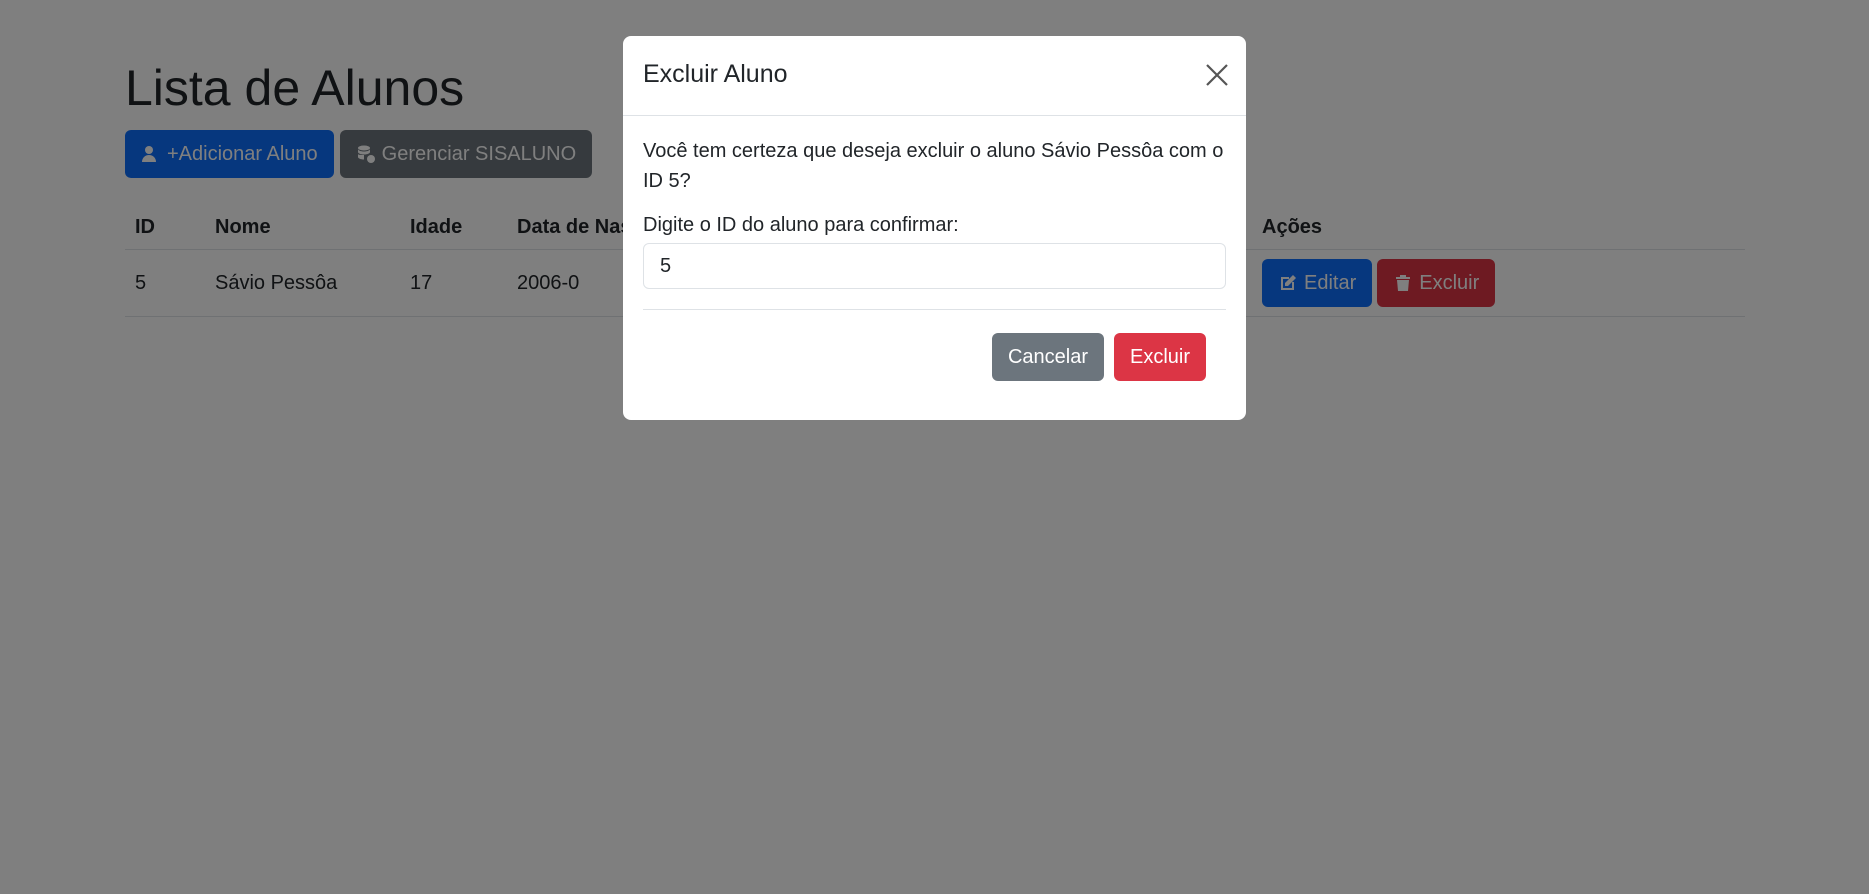 This screenshot has height=894, width=1869. I want to click on close-icon, so click(1217, 75).